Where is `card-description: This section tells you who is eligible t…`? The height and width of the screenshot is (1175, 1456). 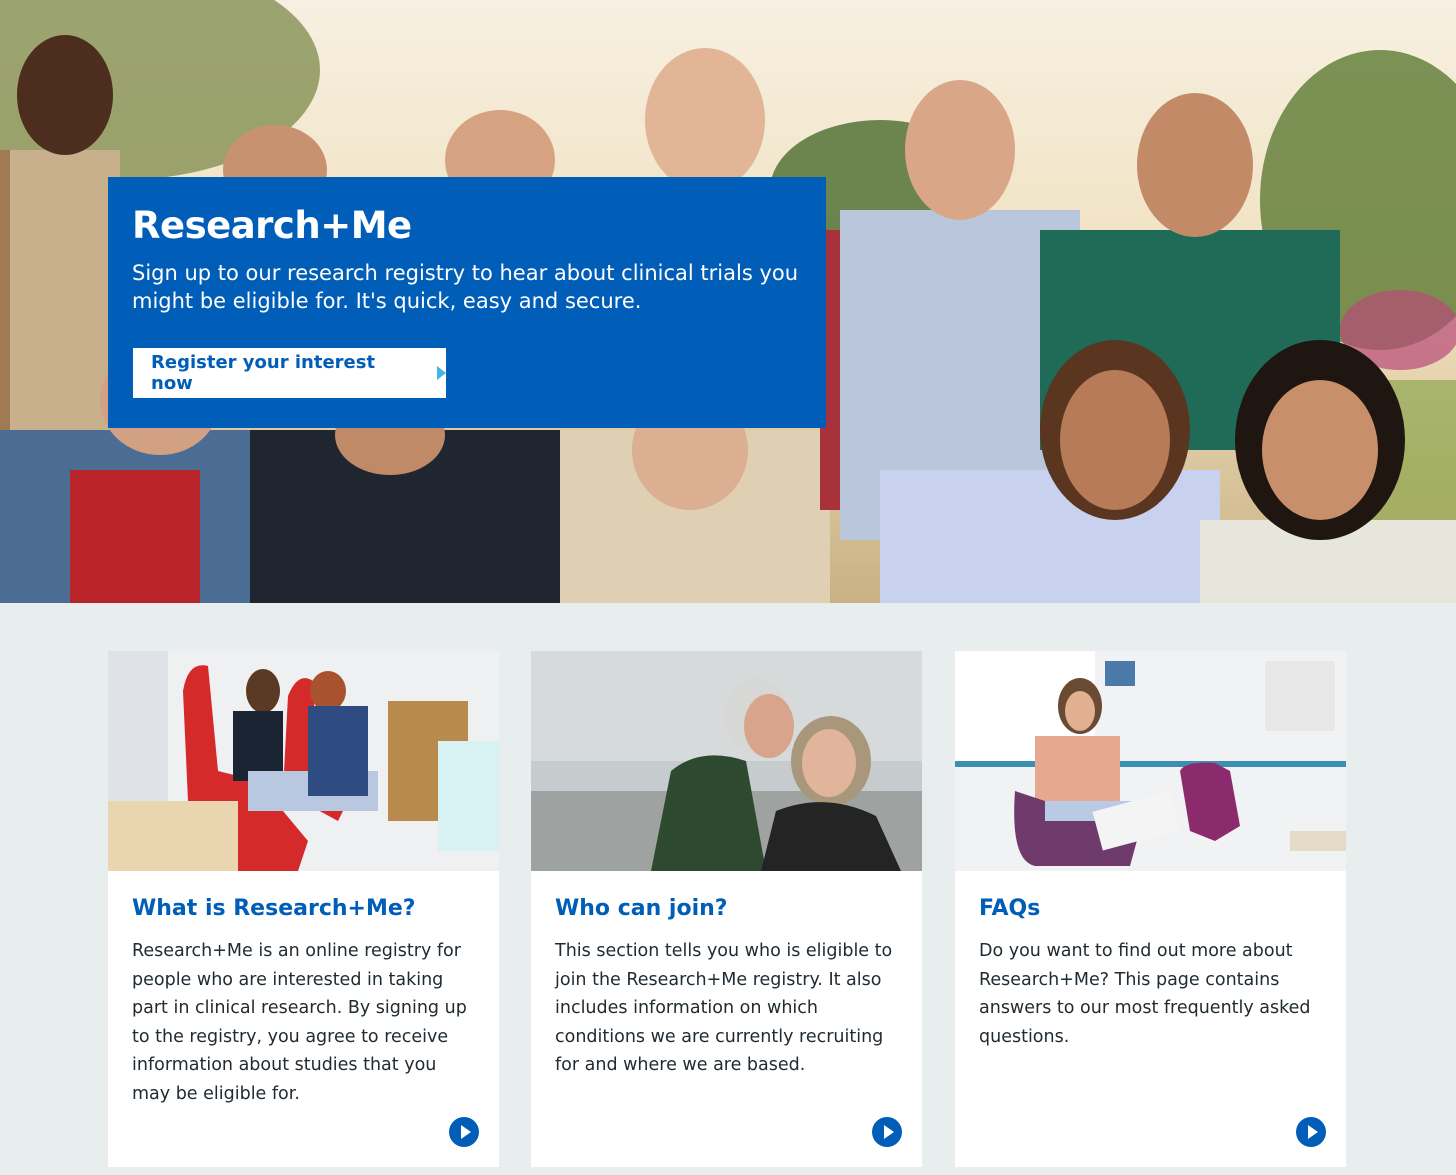 card-description: This section tells you who is eligible t… is located at coordinates (724, 1008).